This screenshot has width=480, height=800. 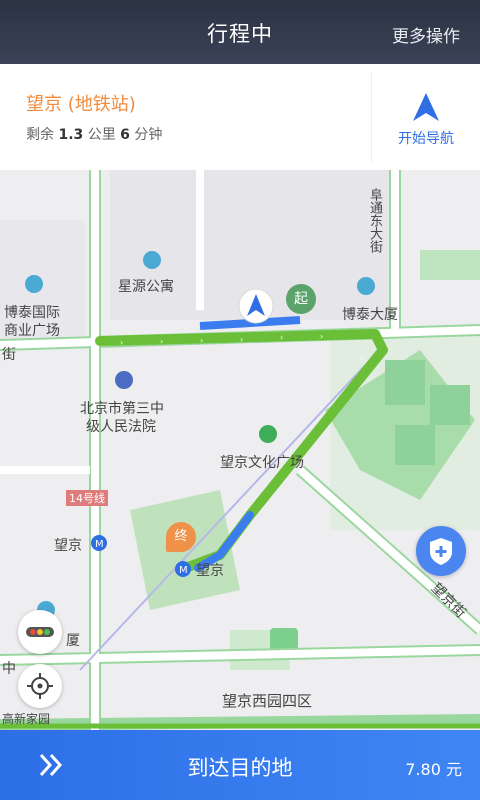 What do you see at coordinates (426, 34) in the screenshot?
I see `more-actions-button: 更多操作` at bounding box center [426, 34].